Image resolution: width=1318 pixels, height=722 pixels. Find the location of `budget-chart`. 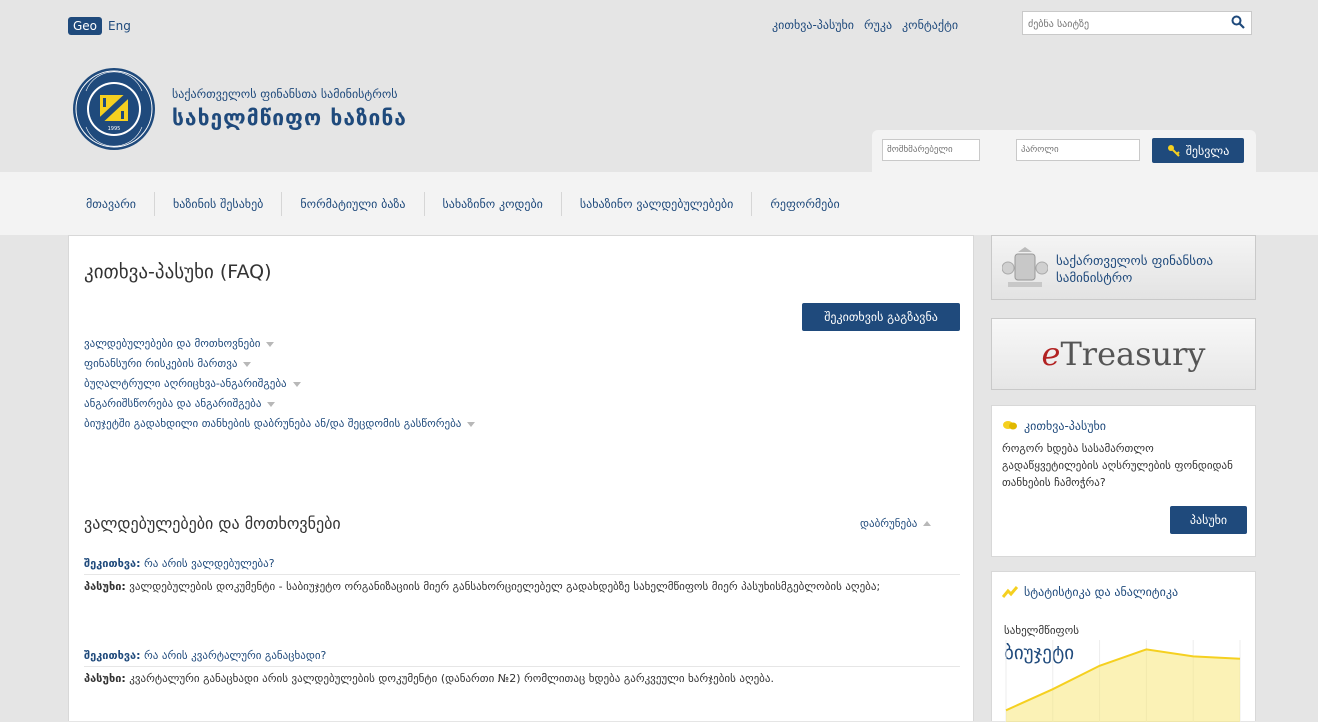

budget-chart is located at coordinates (1123, 677).